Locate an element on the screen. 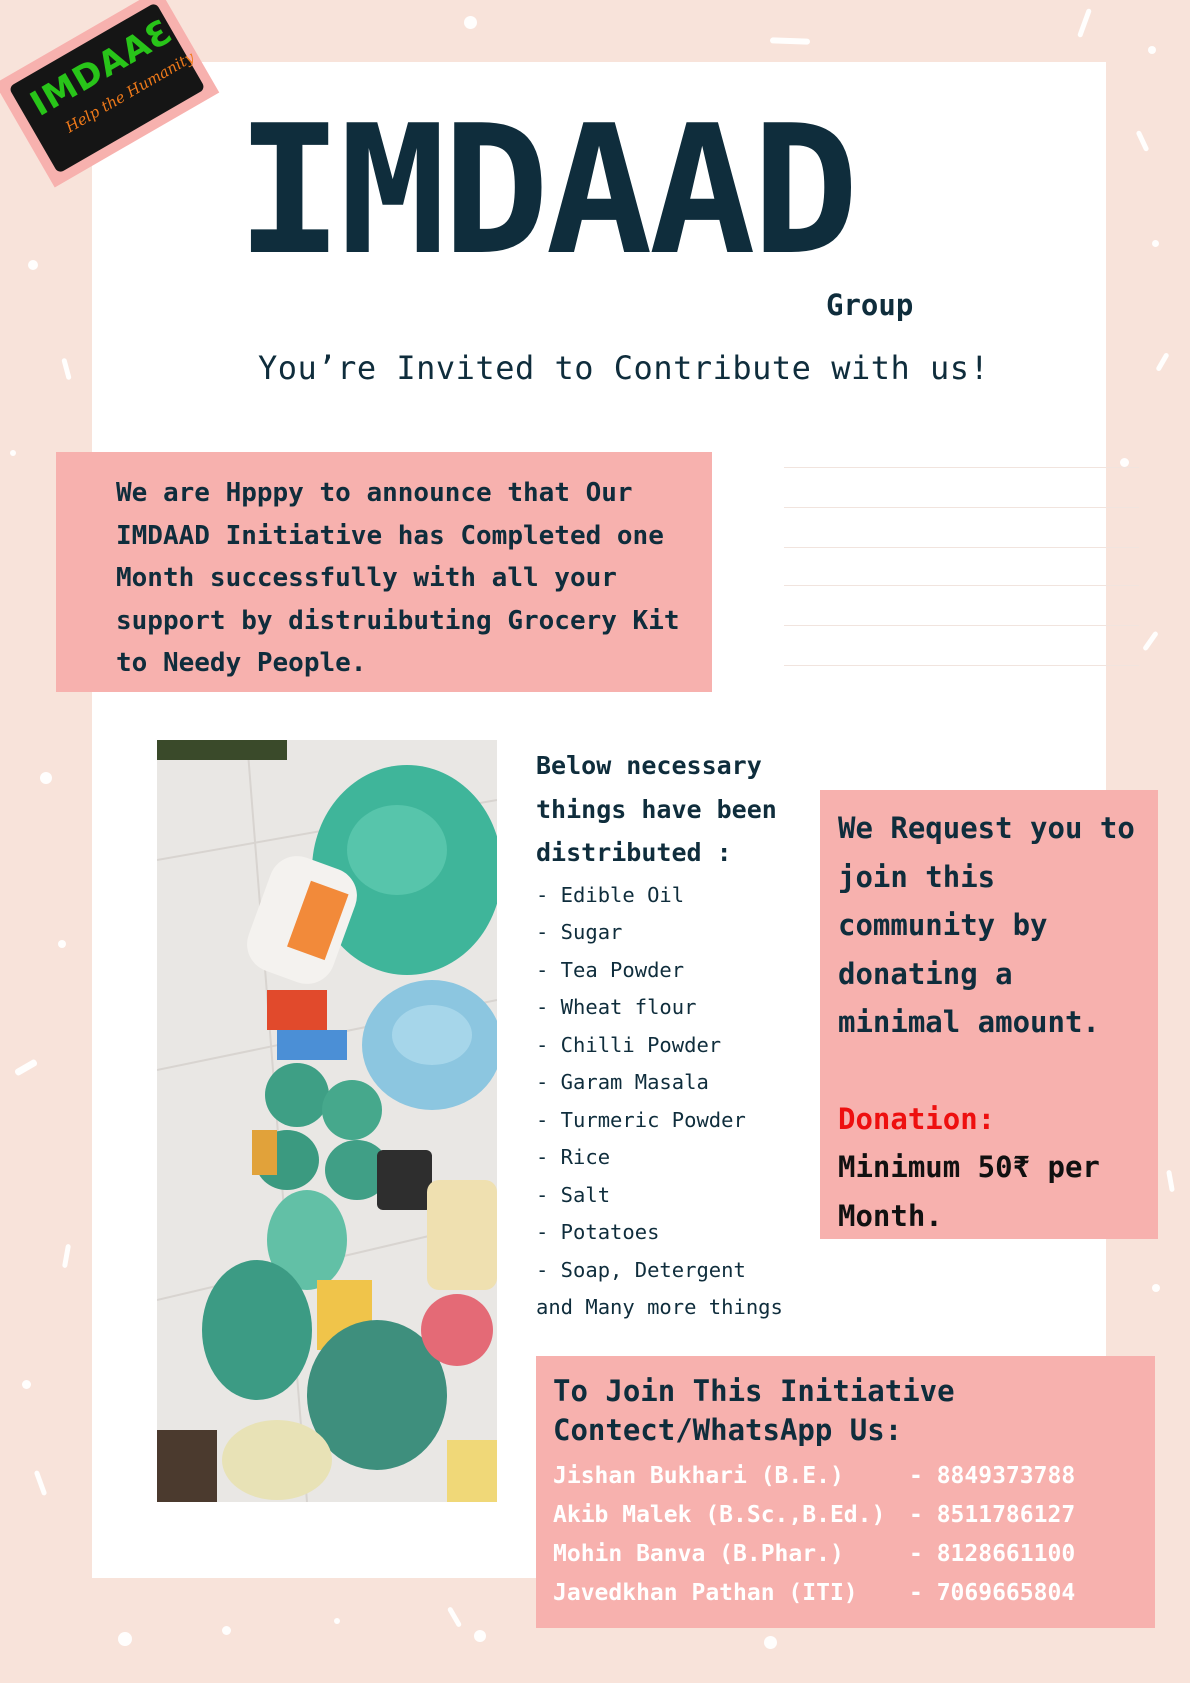 Image resolution: width=1190 pixels, height=1683 pixels. distributed-items-footer: and Many more things is located at coordinates (659, 1307).